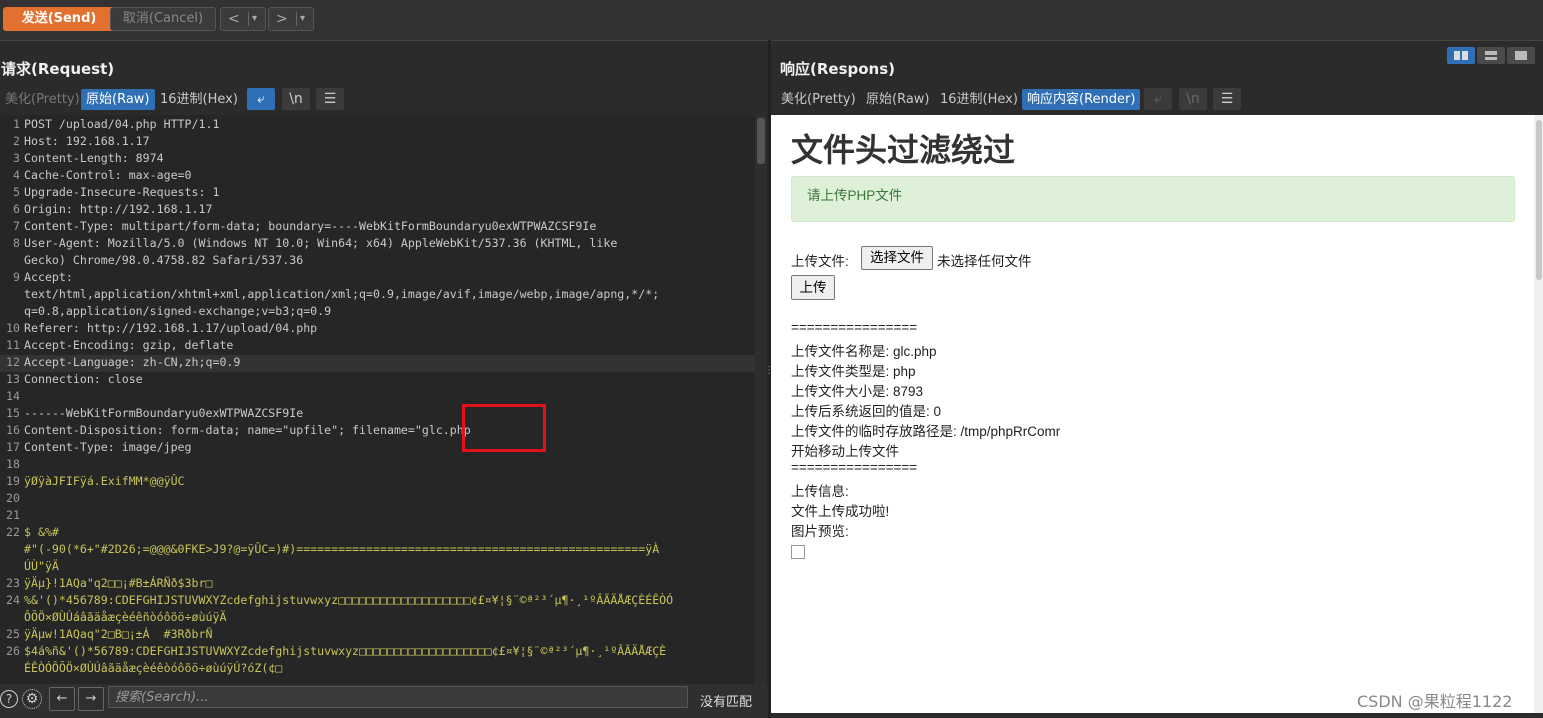  I want to click on upload-label: 上传文件:, so click(820, 261).